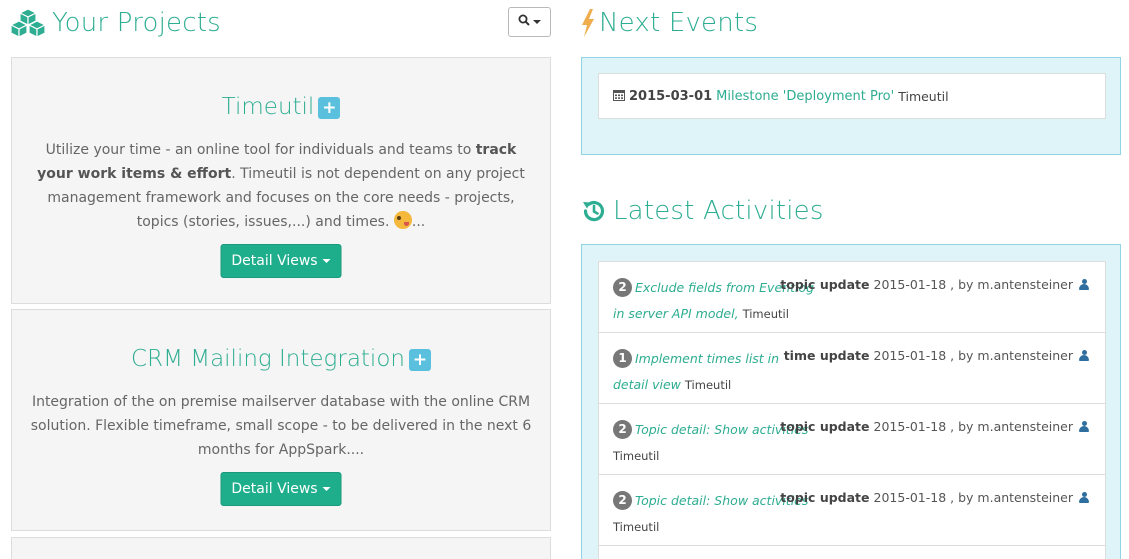 The width and height of the screenshot is (1129, 559). I want to click on projects-heading: Your Projects, so click(115, 23).